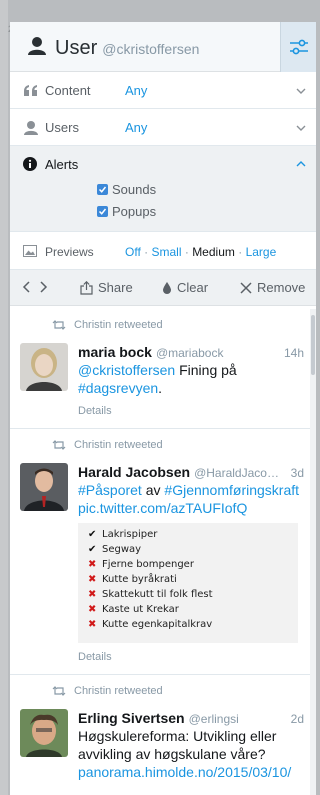  What do you see at coordinates (313, 552) in the screenshot?
I see `feed-scrollbar` at bounding box center [313, 552].